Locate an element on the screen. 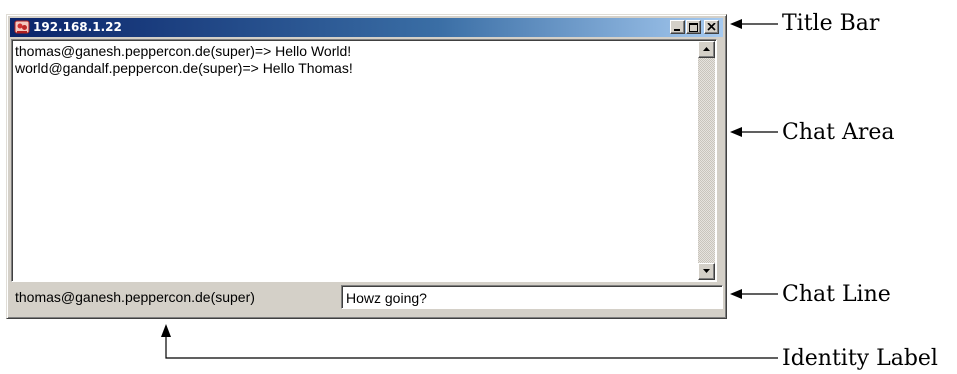 The image size is (957, 374). identity-label-annotation: Identity Label is located at coordinates (860, 358).